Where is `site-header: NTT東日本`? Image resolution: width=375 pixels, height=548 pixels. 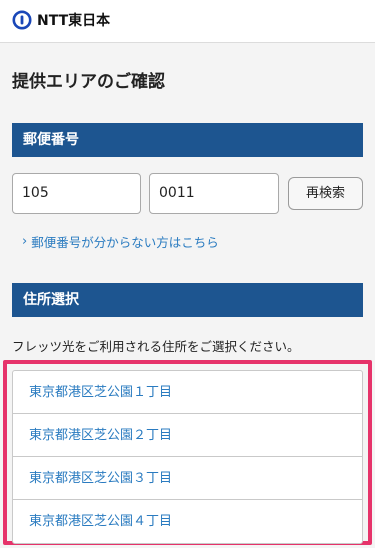 site-header: NTT東日本 is located at coordinates (187, 21).